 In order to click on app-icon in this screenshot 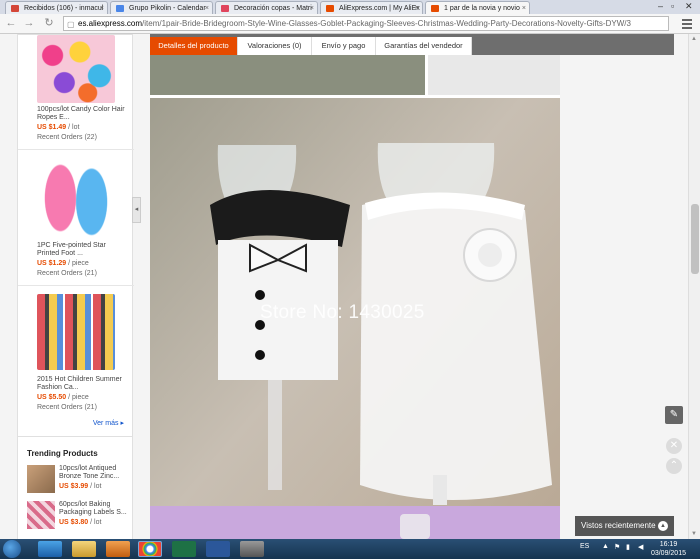, I will do `click(252, 549)`.